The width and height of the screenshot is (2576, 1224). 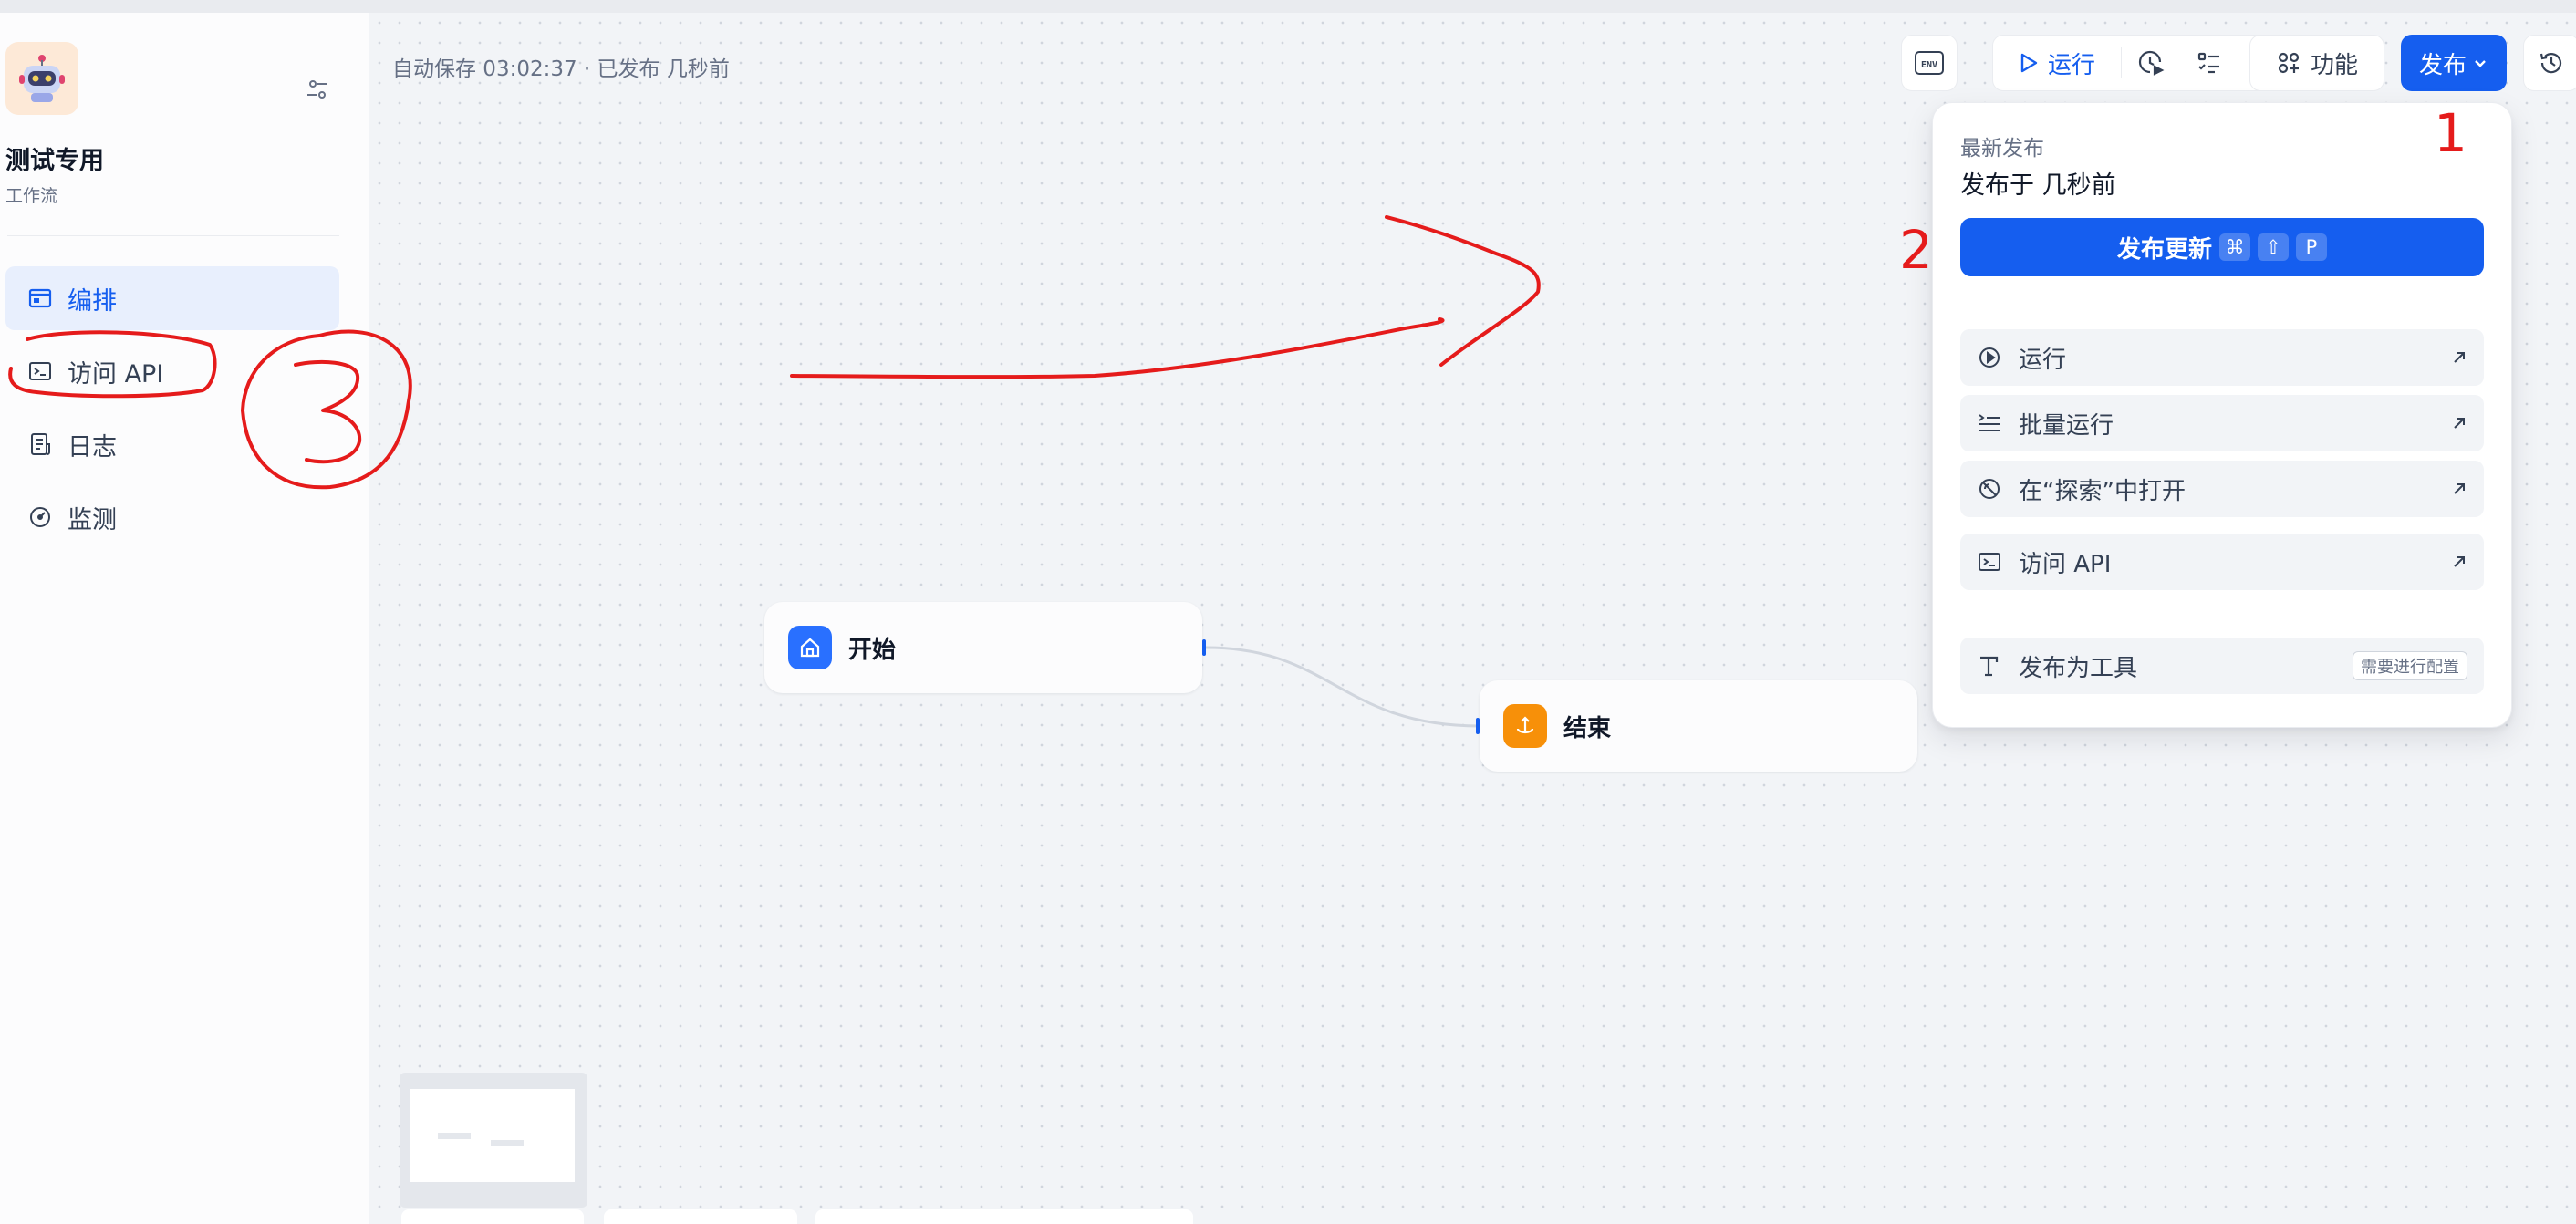 I want to click on node-start: 开始, so click(x=983, y=647).